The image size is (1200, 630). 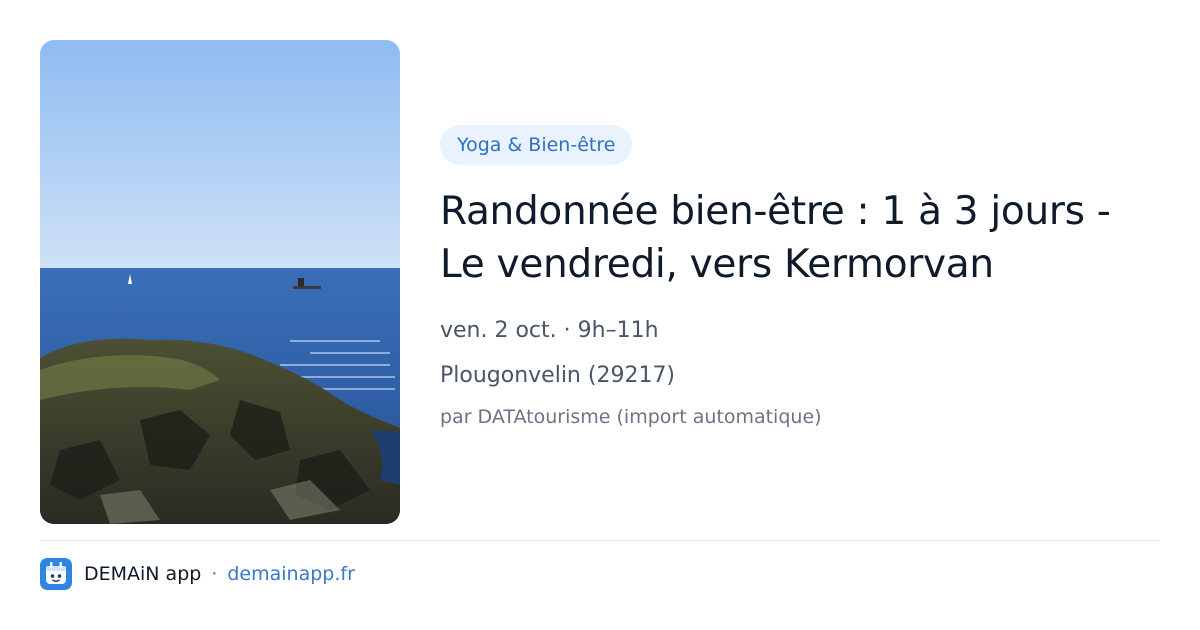 What do you see at coordinates (536, 145) in the screenshot?
I see `category-tag: Yoga & Bien-être` at bounding box center [536, 145].